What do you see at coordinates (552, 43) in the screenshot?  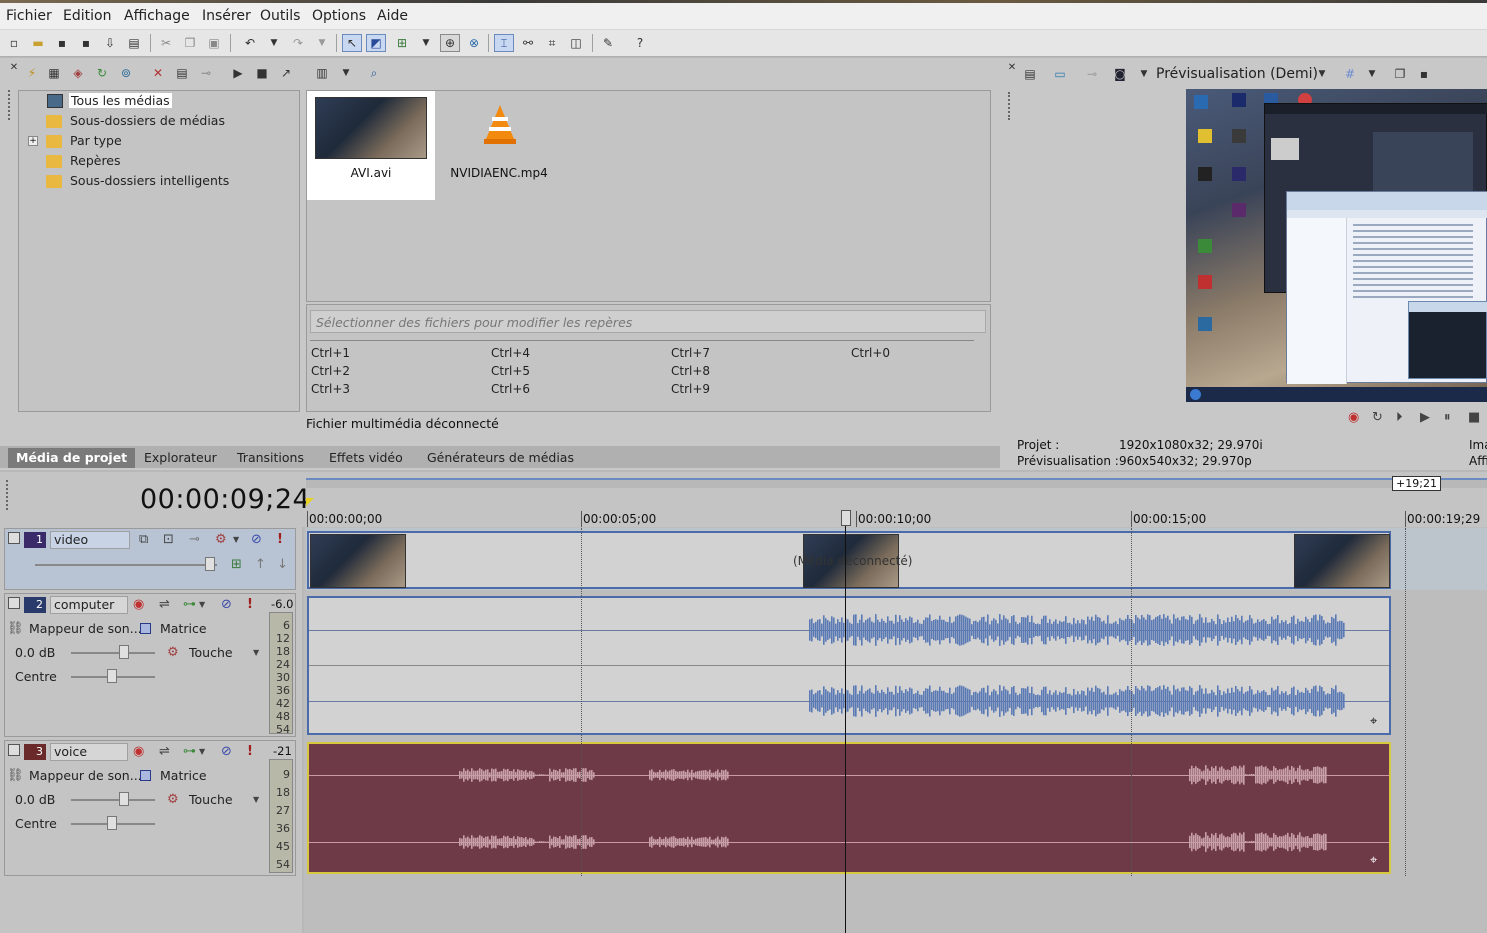 I see `ignore-grouping-icon: ⌗` at bounding box center [552, 43].